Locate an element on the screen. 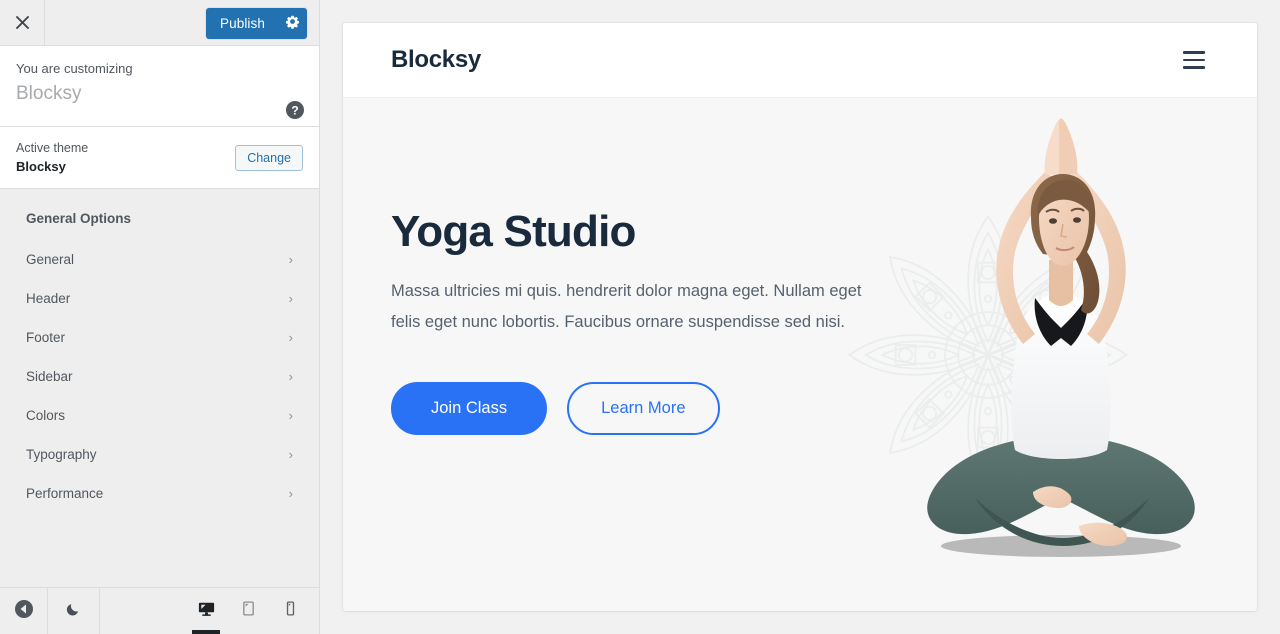 Image resolution: width=1280 pixels, height=634 pixels. woman-in-lotus-yoga-pose-image is located at coordinates (1061, 337).